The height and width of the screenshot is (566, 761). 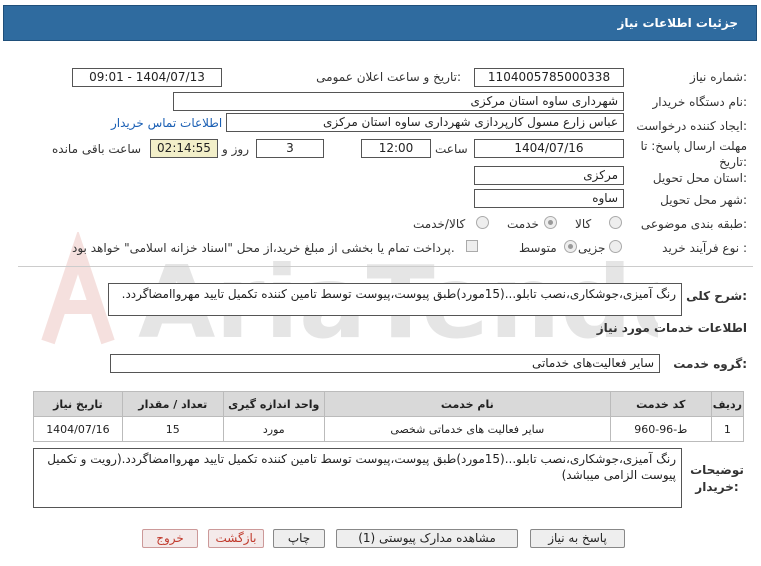 What do you see at coordinates (717, 478) in the screenshot?
I see `buyer-notes-label: توضیحات خریدار:` at bounding box center [717, 478].